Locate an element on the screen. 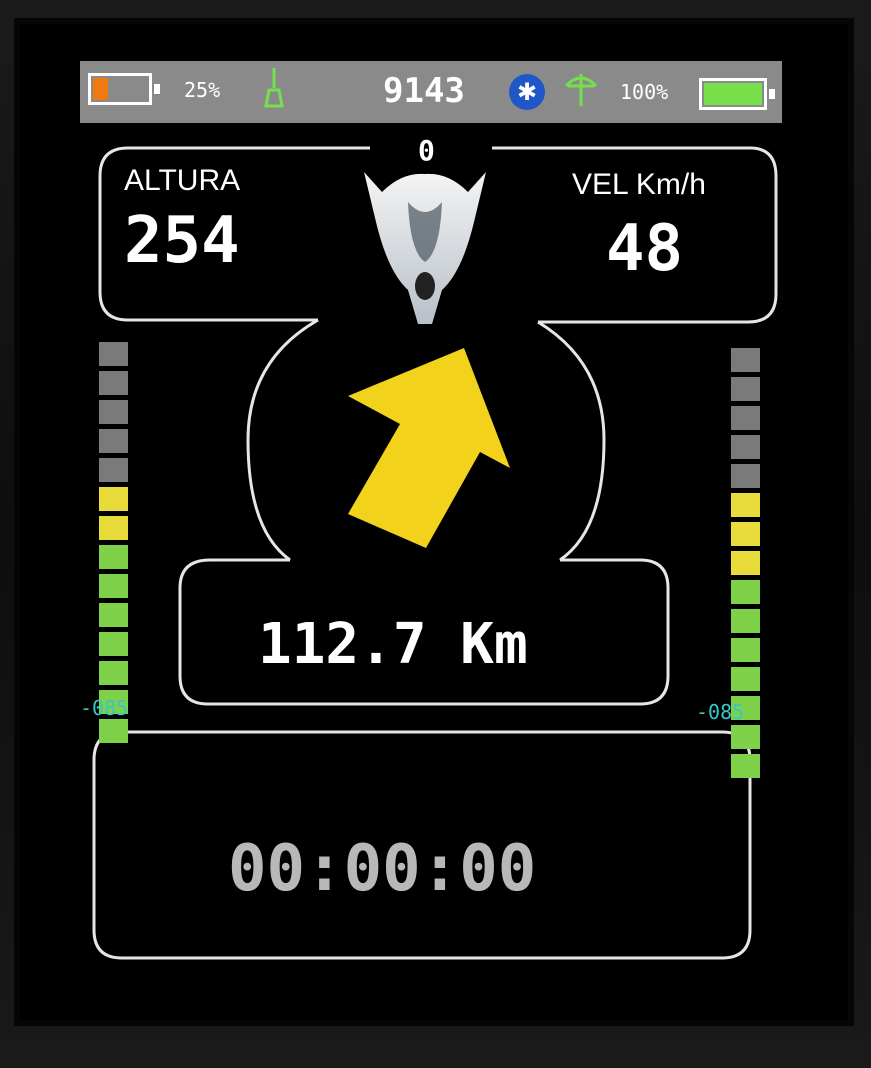 This screenshot has width=871, height=1068. vario-bar-left is located at coordinates (113, 545).